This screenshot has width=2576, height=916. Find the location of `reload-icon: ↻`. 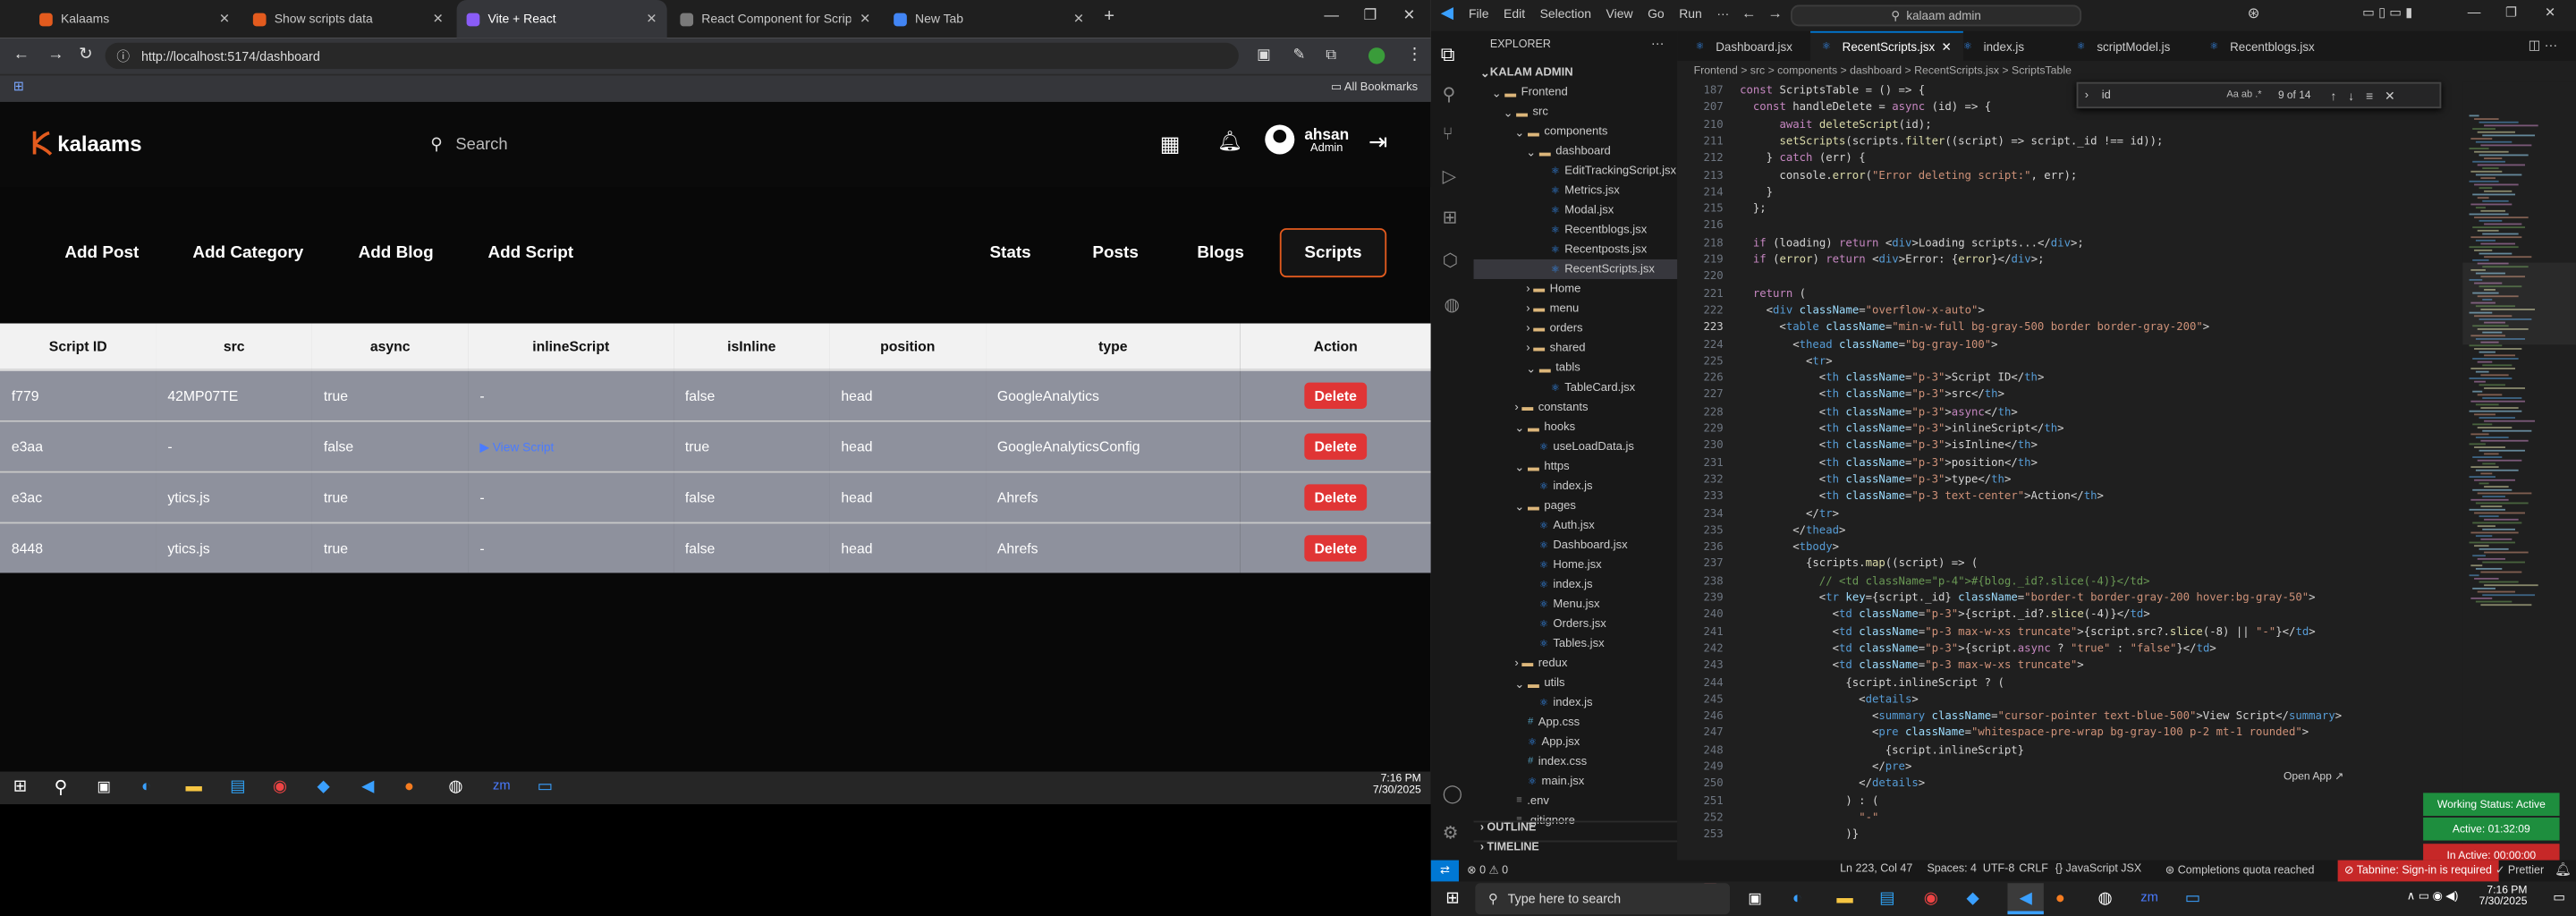

reload-icon: ↻ is located at coordinates (85, 55).